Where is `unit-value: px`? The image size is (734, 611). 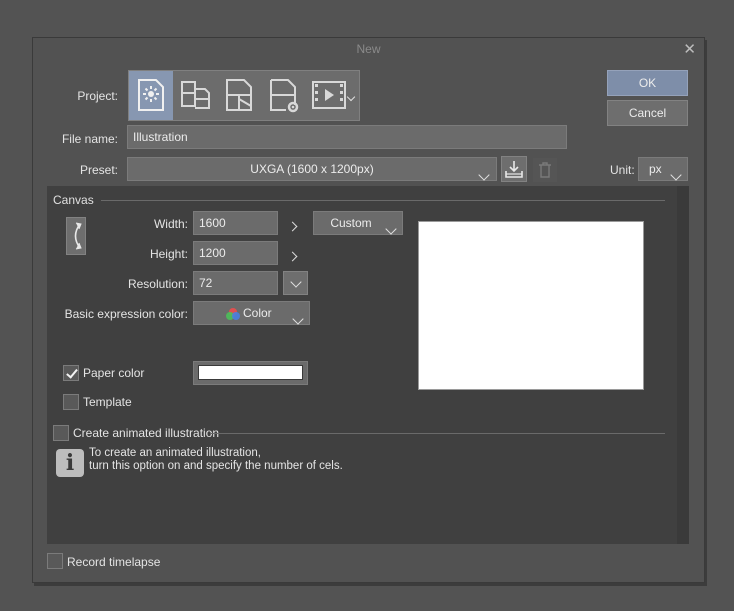
unit-value: px is located at coordinates (655, 169).